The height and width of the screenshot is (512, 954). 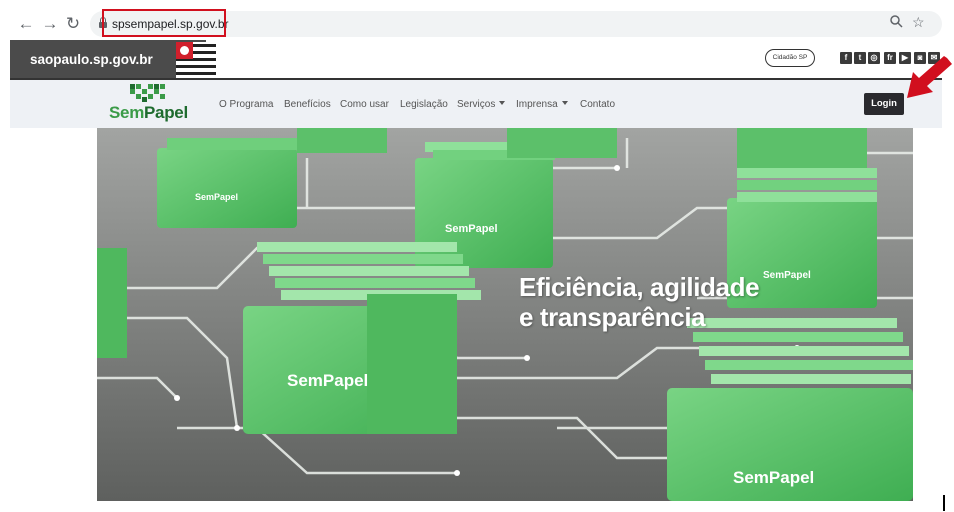 What do you see at coordinates (597, 104) in the screenshot?
I see `nav-contato: Contato` at bounding box center [597, 104].